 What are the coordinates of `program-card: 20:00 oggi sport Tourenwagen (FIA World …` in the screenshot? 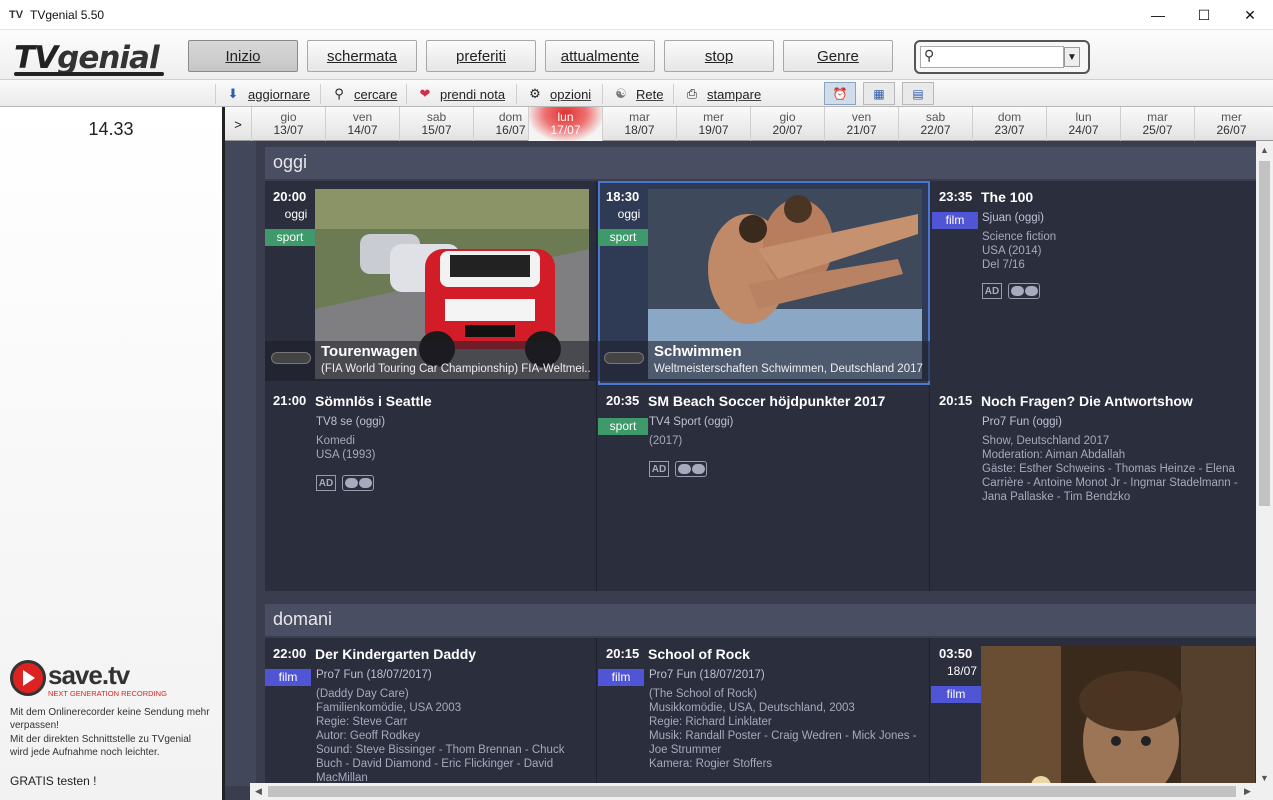 It's located at (431, 283).